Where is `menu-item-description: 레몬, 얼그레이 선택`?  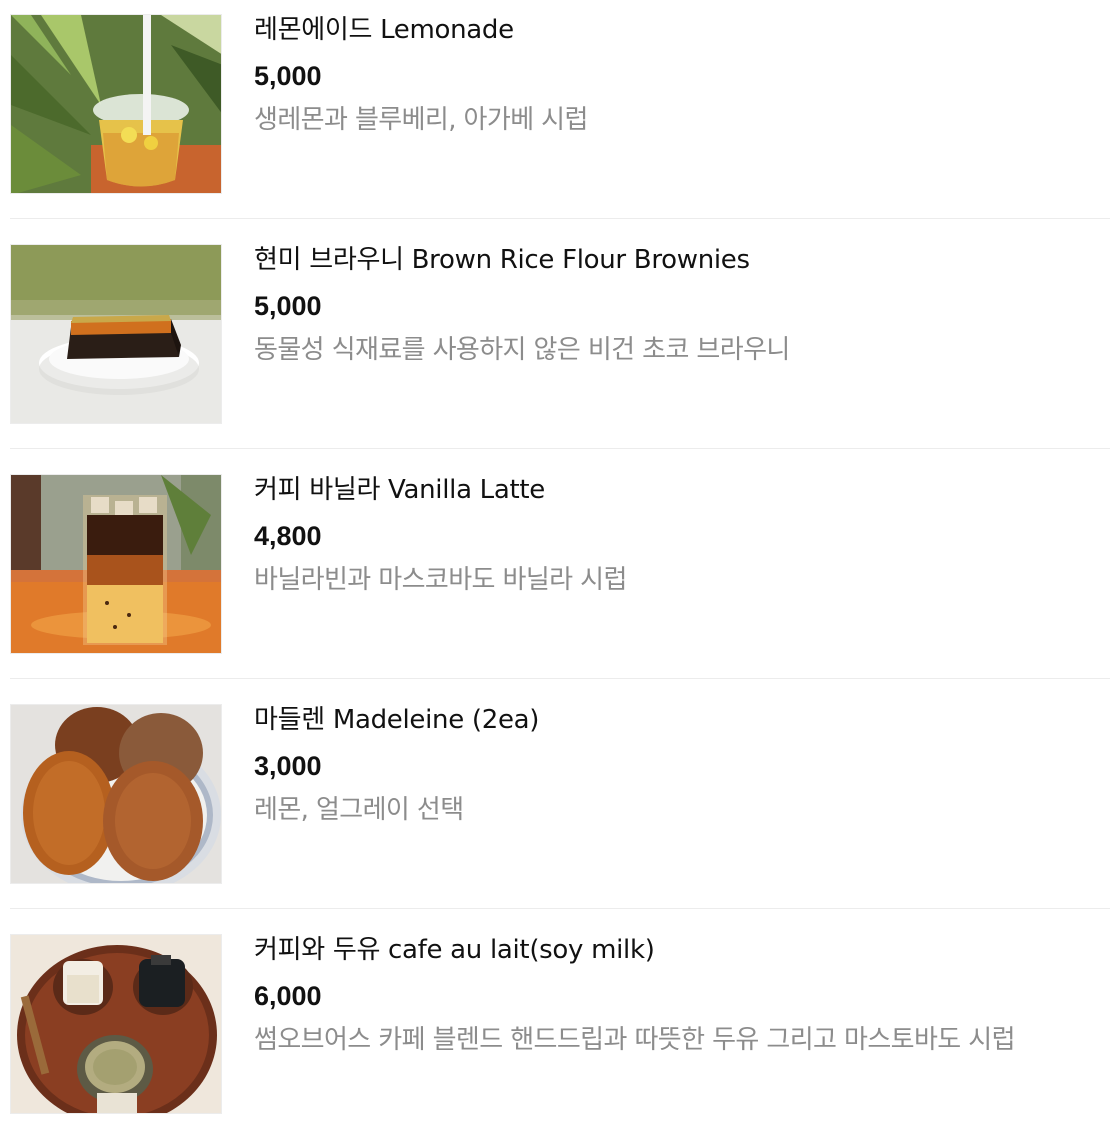
menu-item-description: 레몬, 얼그레이 선택 is located at coordinates (359, 810).